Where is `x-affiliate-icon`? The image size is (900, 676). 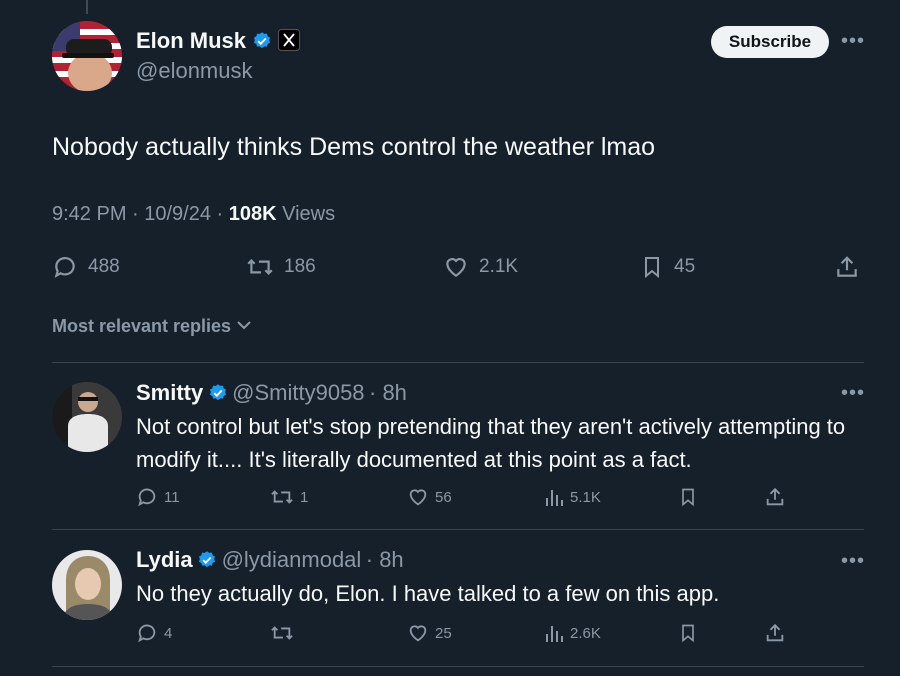
x-affiliate-icon is located at coordinates (289, 40).